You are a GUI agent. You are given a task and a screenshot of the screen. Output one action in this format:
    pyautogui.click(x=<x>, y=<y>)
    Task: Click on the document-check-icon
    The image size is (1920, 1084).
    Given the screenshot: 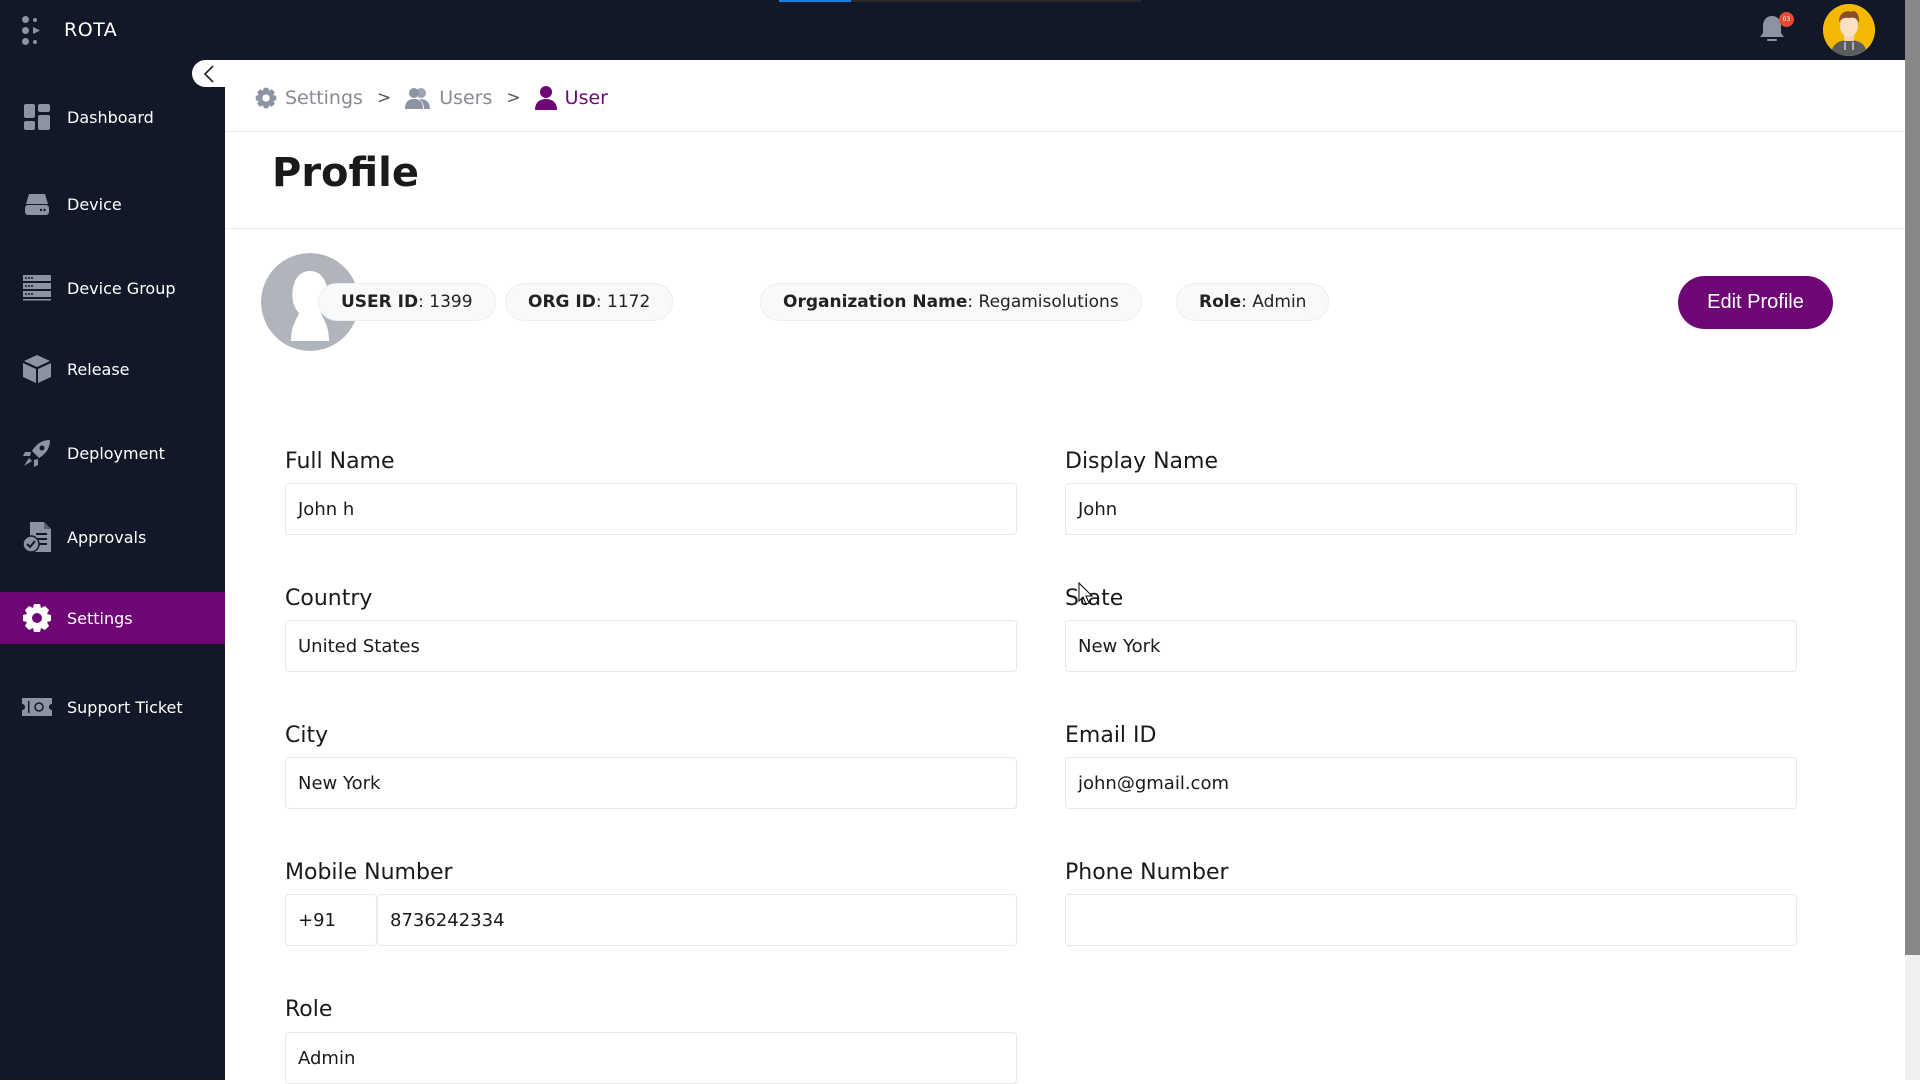 What is the action you would take?
    pyautogui.click(x=37, y=537)
    